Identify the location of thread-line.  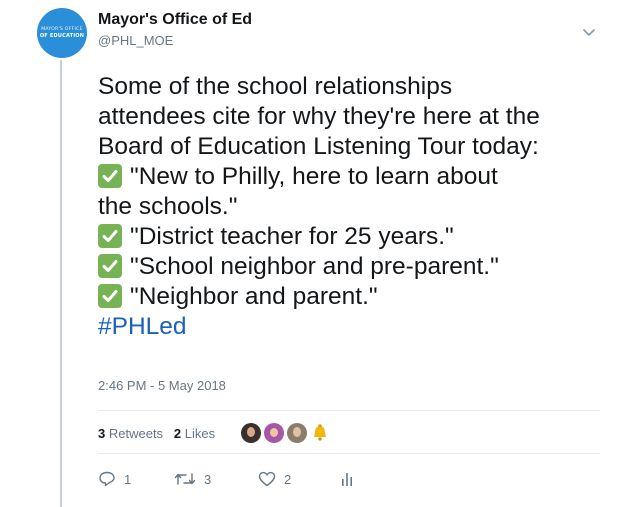
(61, 283).